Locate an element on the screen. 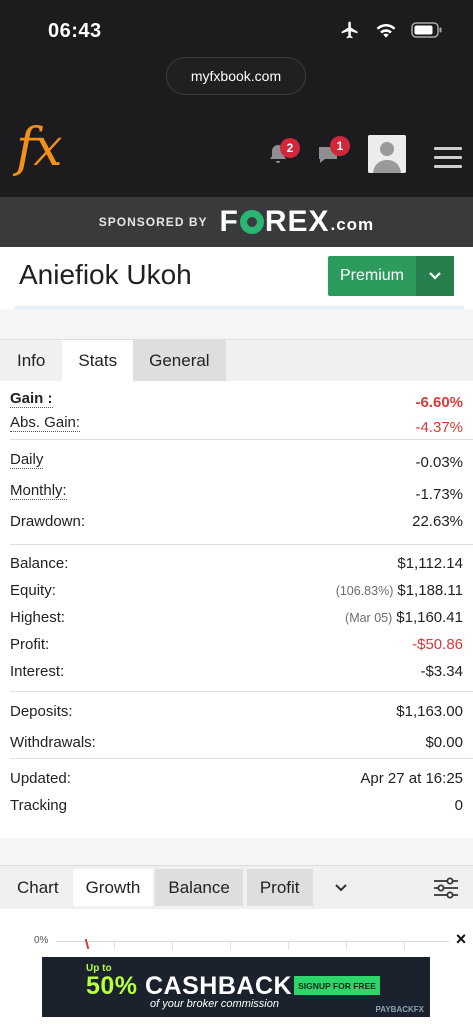 This screenshot has height=1024, width=473. stat-row-equity: Equity: (106.83%) $1,188.11 is located at coordinates (236, 589).